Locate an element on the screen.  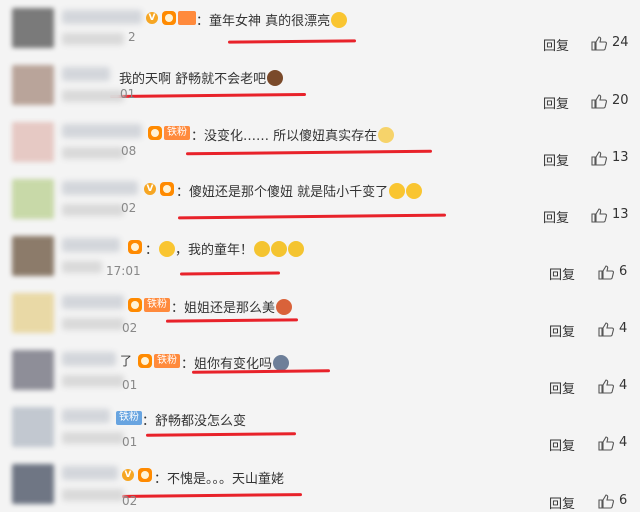
comment-text: ：，我的童年！ is located at coordinates (225, 248).